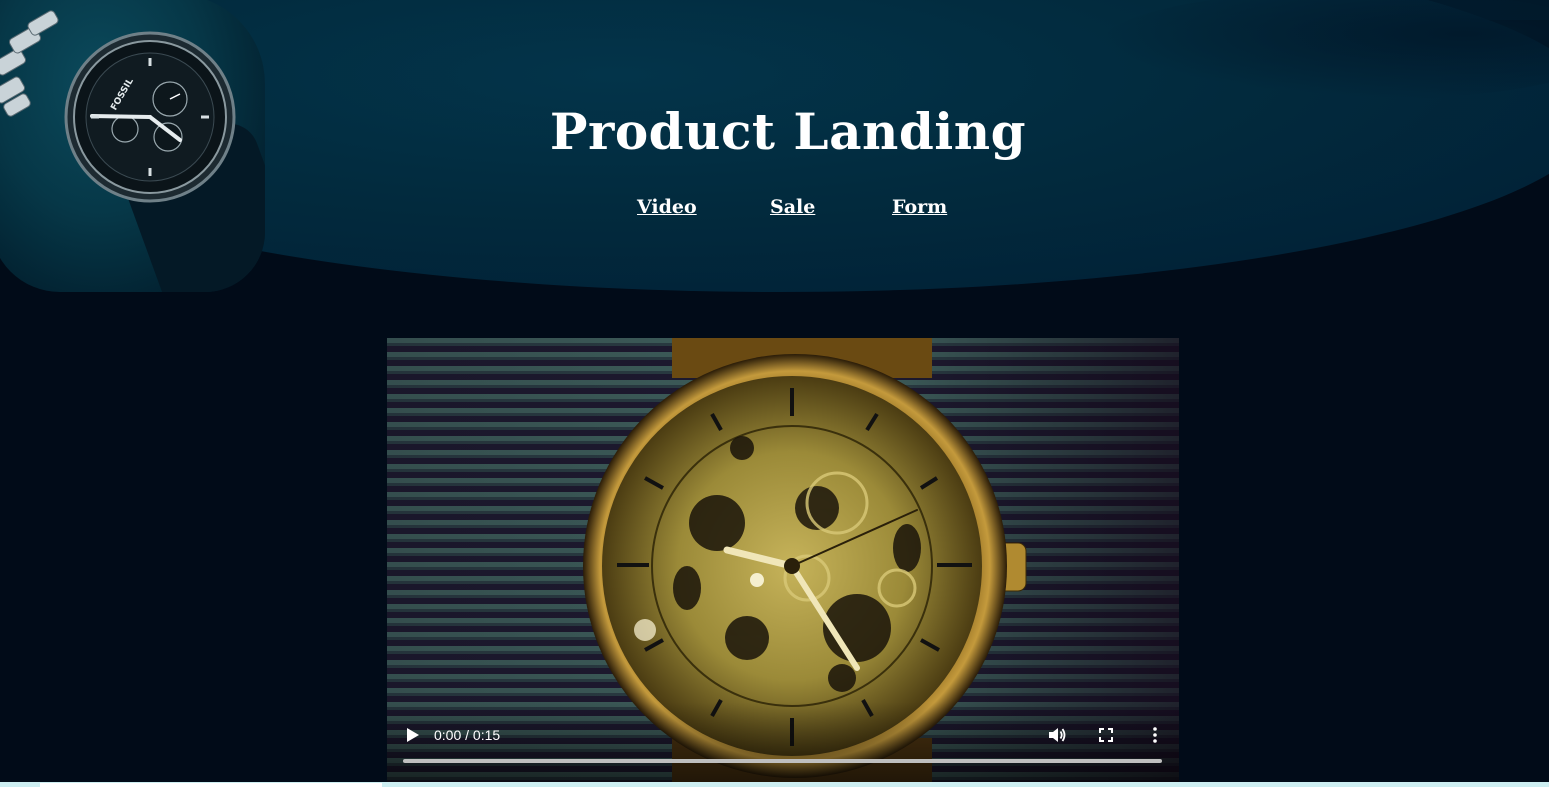 This screenshot has height=787, width=1549. What do you see at coordinates (919, 207) in the screenshot?
I see `nav-link-form: Form` at bounding box center [919, 207].